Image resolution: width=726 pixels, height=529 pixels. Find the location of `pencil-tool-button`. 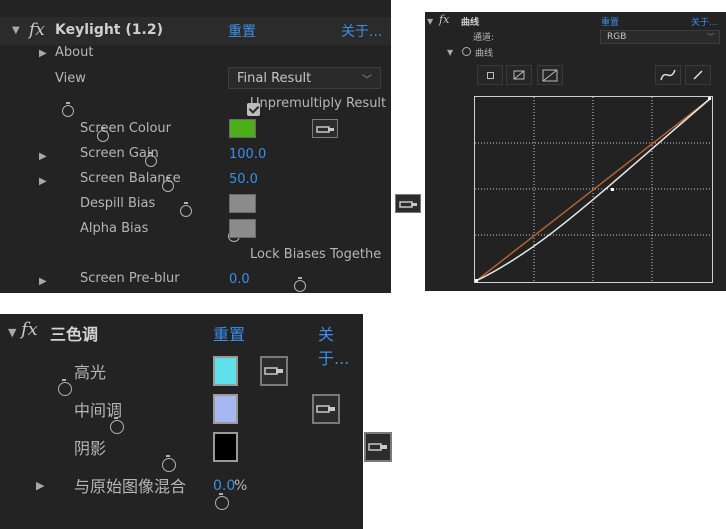

pencil-tool-button is located at coordinates (698, 75).